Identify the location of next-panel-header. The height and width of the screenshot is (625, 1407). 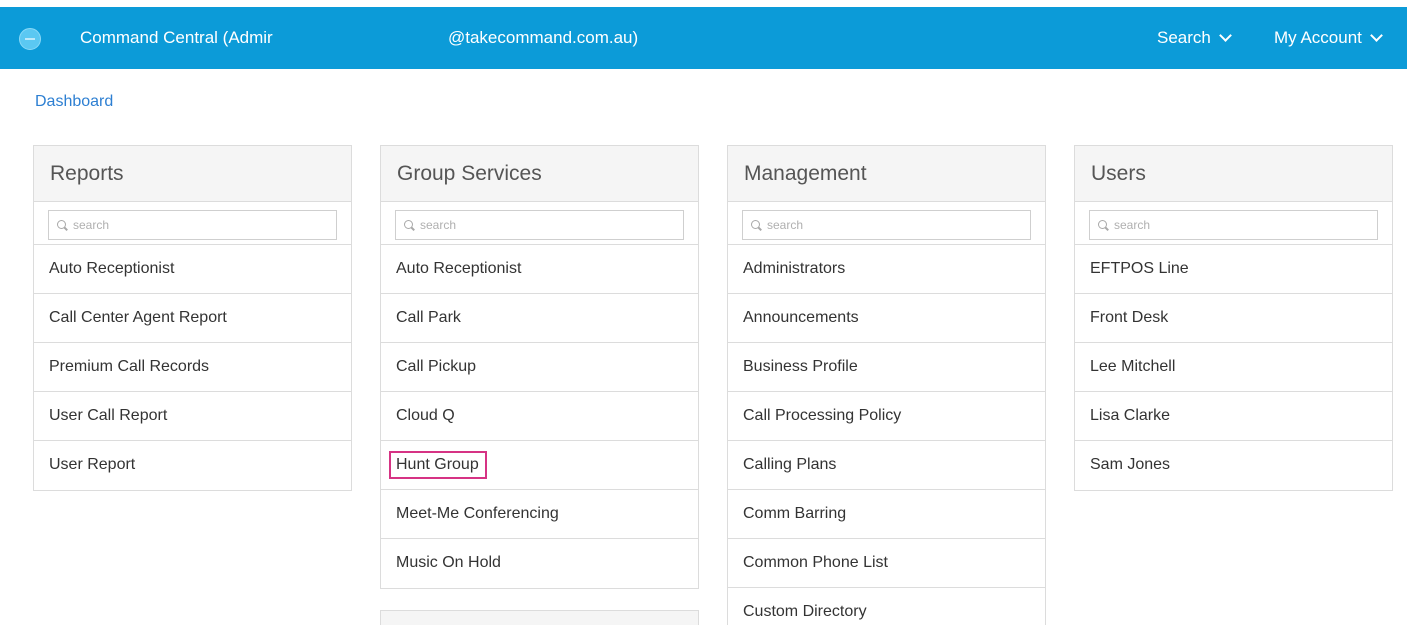
(539, 617).